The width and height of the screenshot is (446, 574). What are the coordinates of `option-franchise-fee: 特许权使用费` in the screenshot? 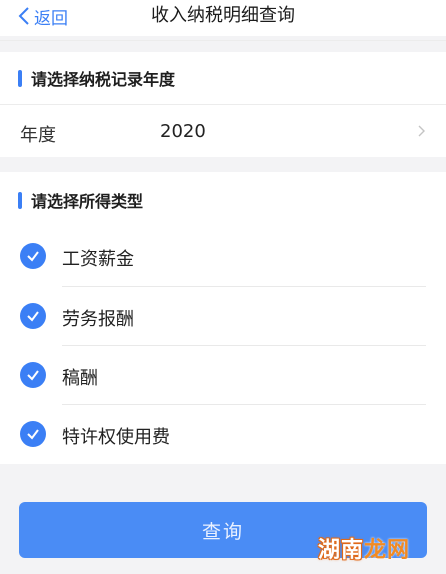 It's located at (223, 434).